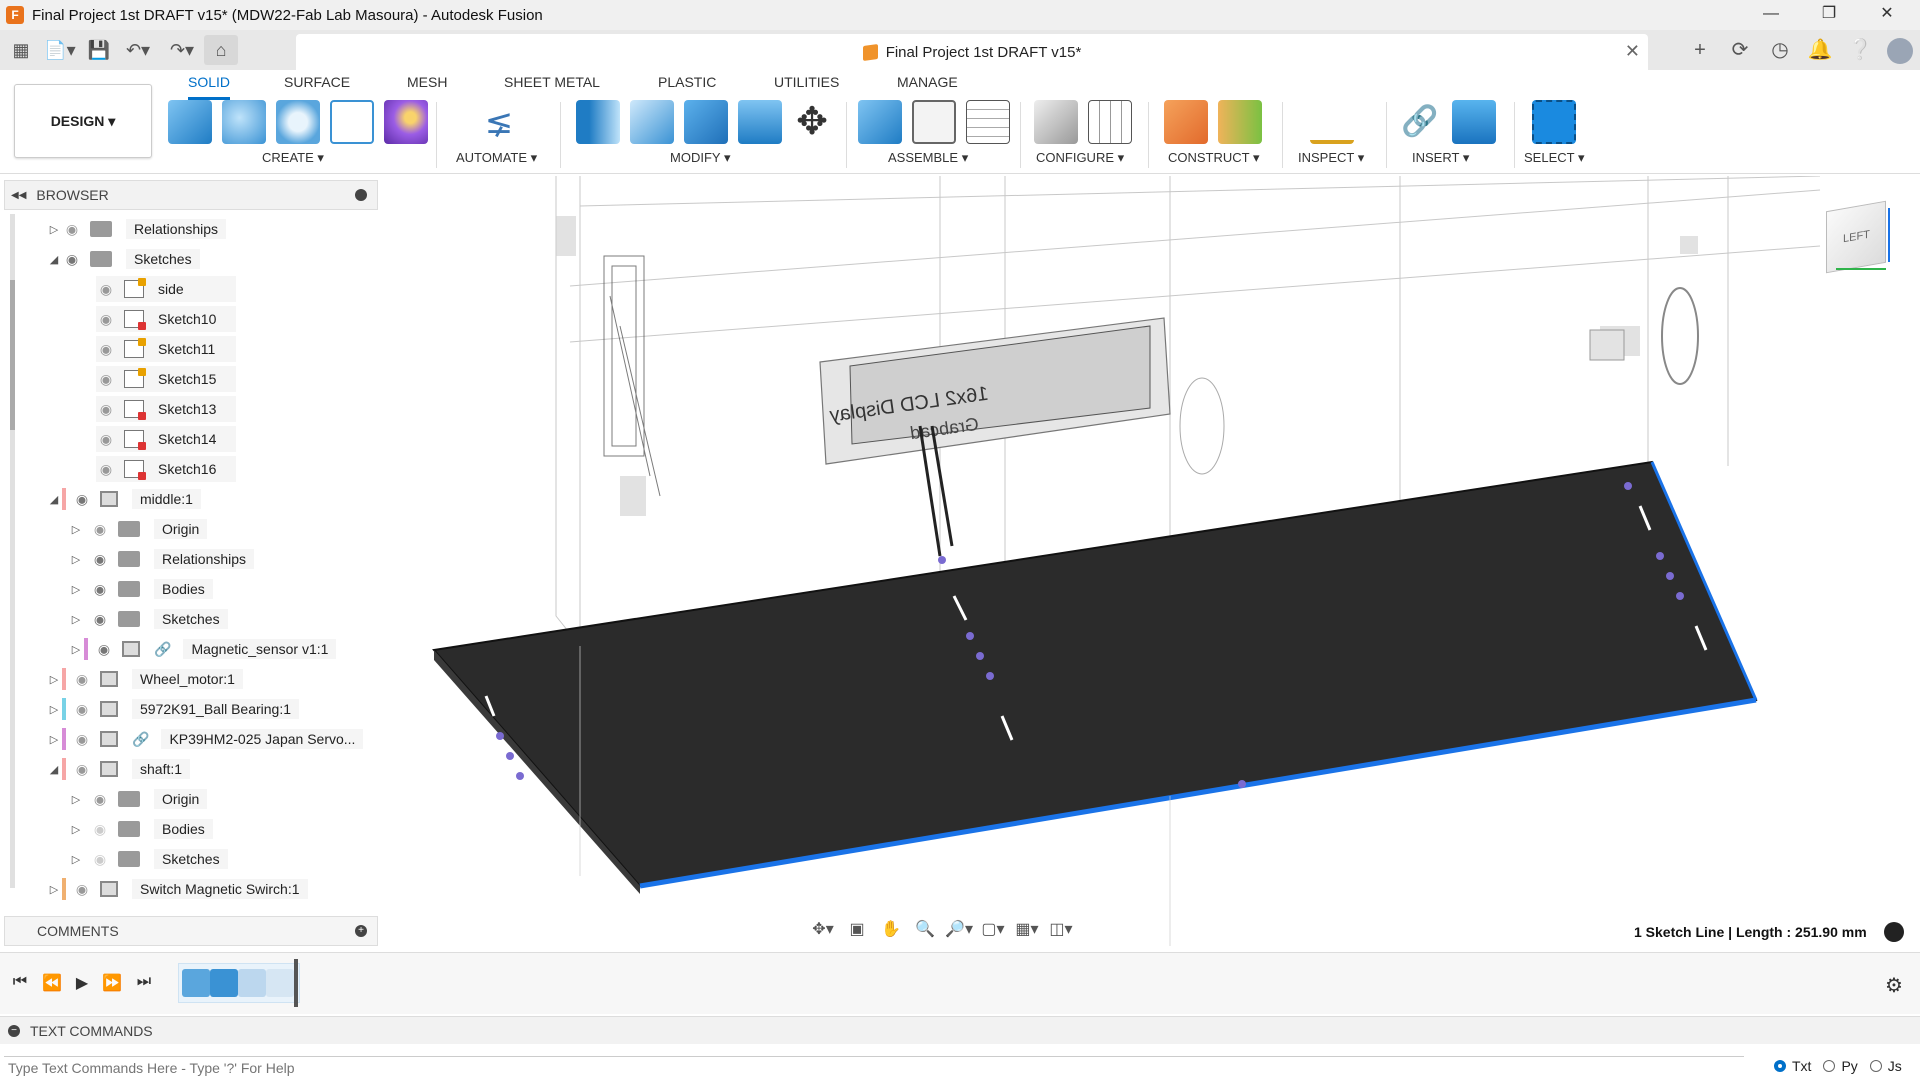 The height and width of the screenshot is (1080, 1920). What do you see at coordinates (161, 559) in the screenshot?
I see `tree-item: ▷ ◉ Relationships` at bounding box center [161, 559].